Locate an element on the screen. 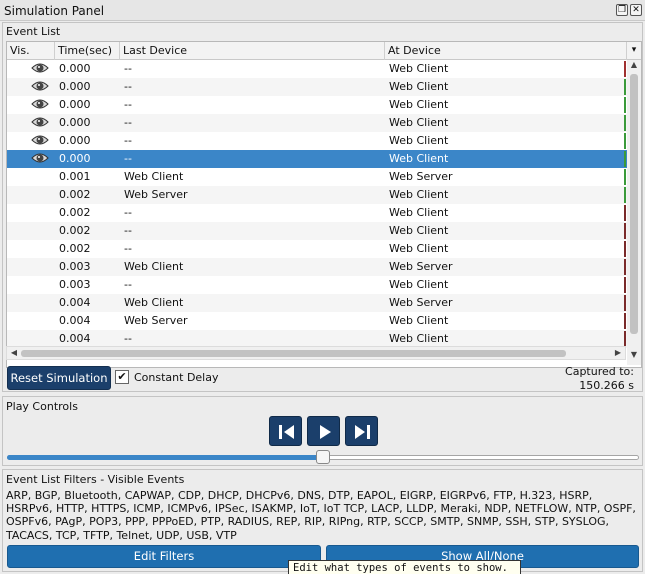 This screenshot has width=645, height=574. captured-label: Captured to: is located at coordinates (599, 371).